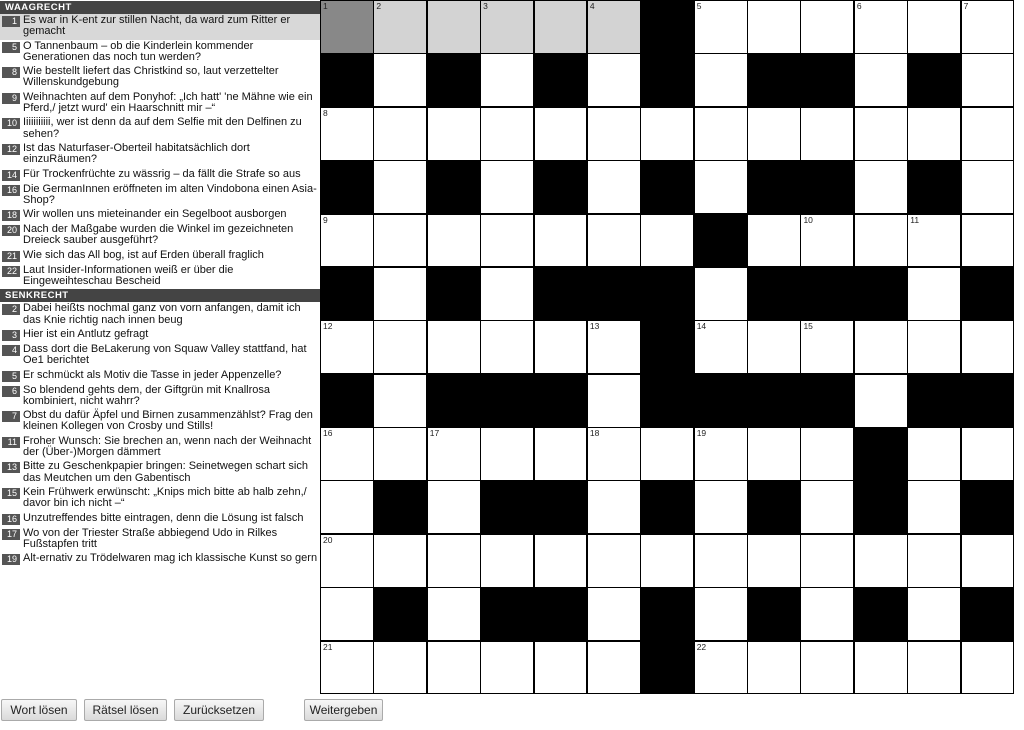 This screenshot has height=730, width=1024. Describe the element at coordinates (400, 27) in the screenshot. I see `grid-cell: 2` at that location.